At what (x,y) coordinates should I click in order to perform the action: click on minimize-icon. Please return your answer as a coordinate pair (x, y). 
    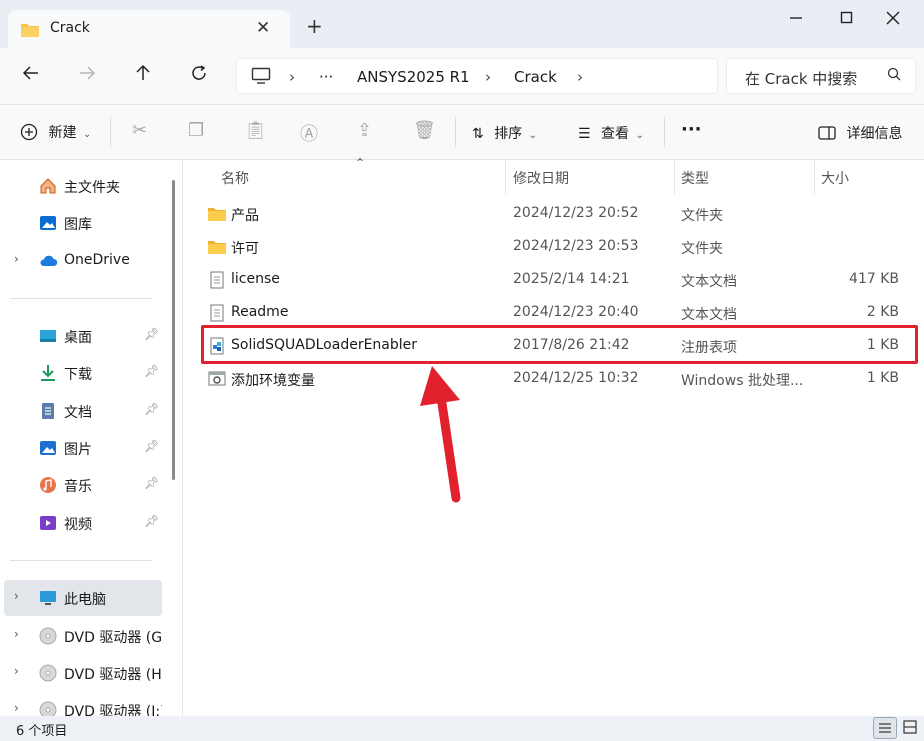
    Looking at the image, I should click on (796, 16).